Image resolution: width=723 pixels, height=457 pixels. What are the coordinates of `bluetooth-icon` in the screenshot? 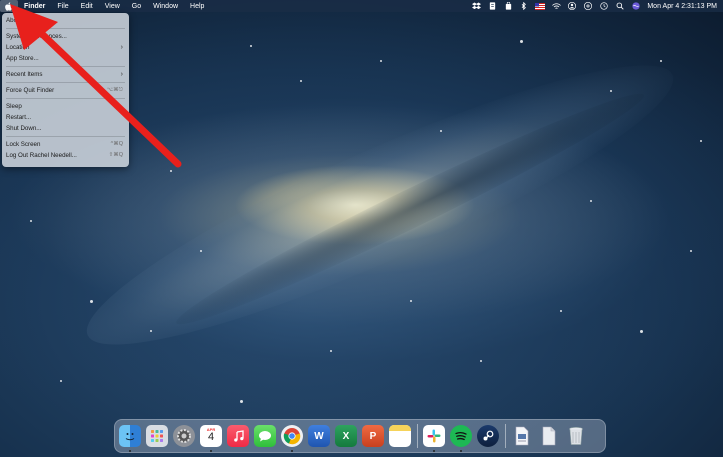 It's located at (524, 6).